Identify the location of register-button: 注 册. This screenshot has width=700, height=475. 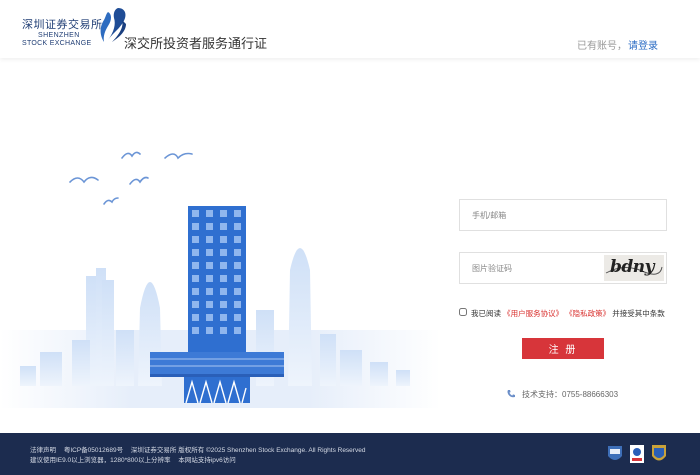
(563, 348).